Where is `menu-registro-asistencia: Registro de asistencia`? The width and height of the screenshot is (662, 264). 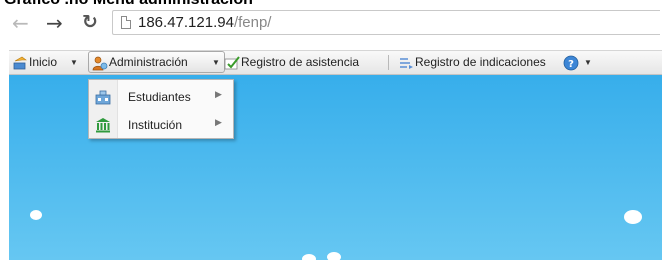 menu-registro-asistencia: Registro de asistencia is located at coordinates (302, 62).